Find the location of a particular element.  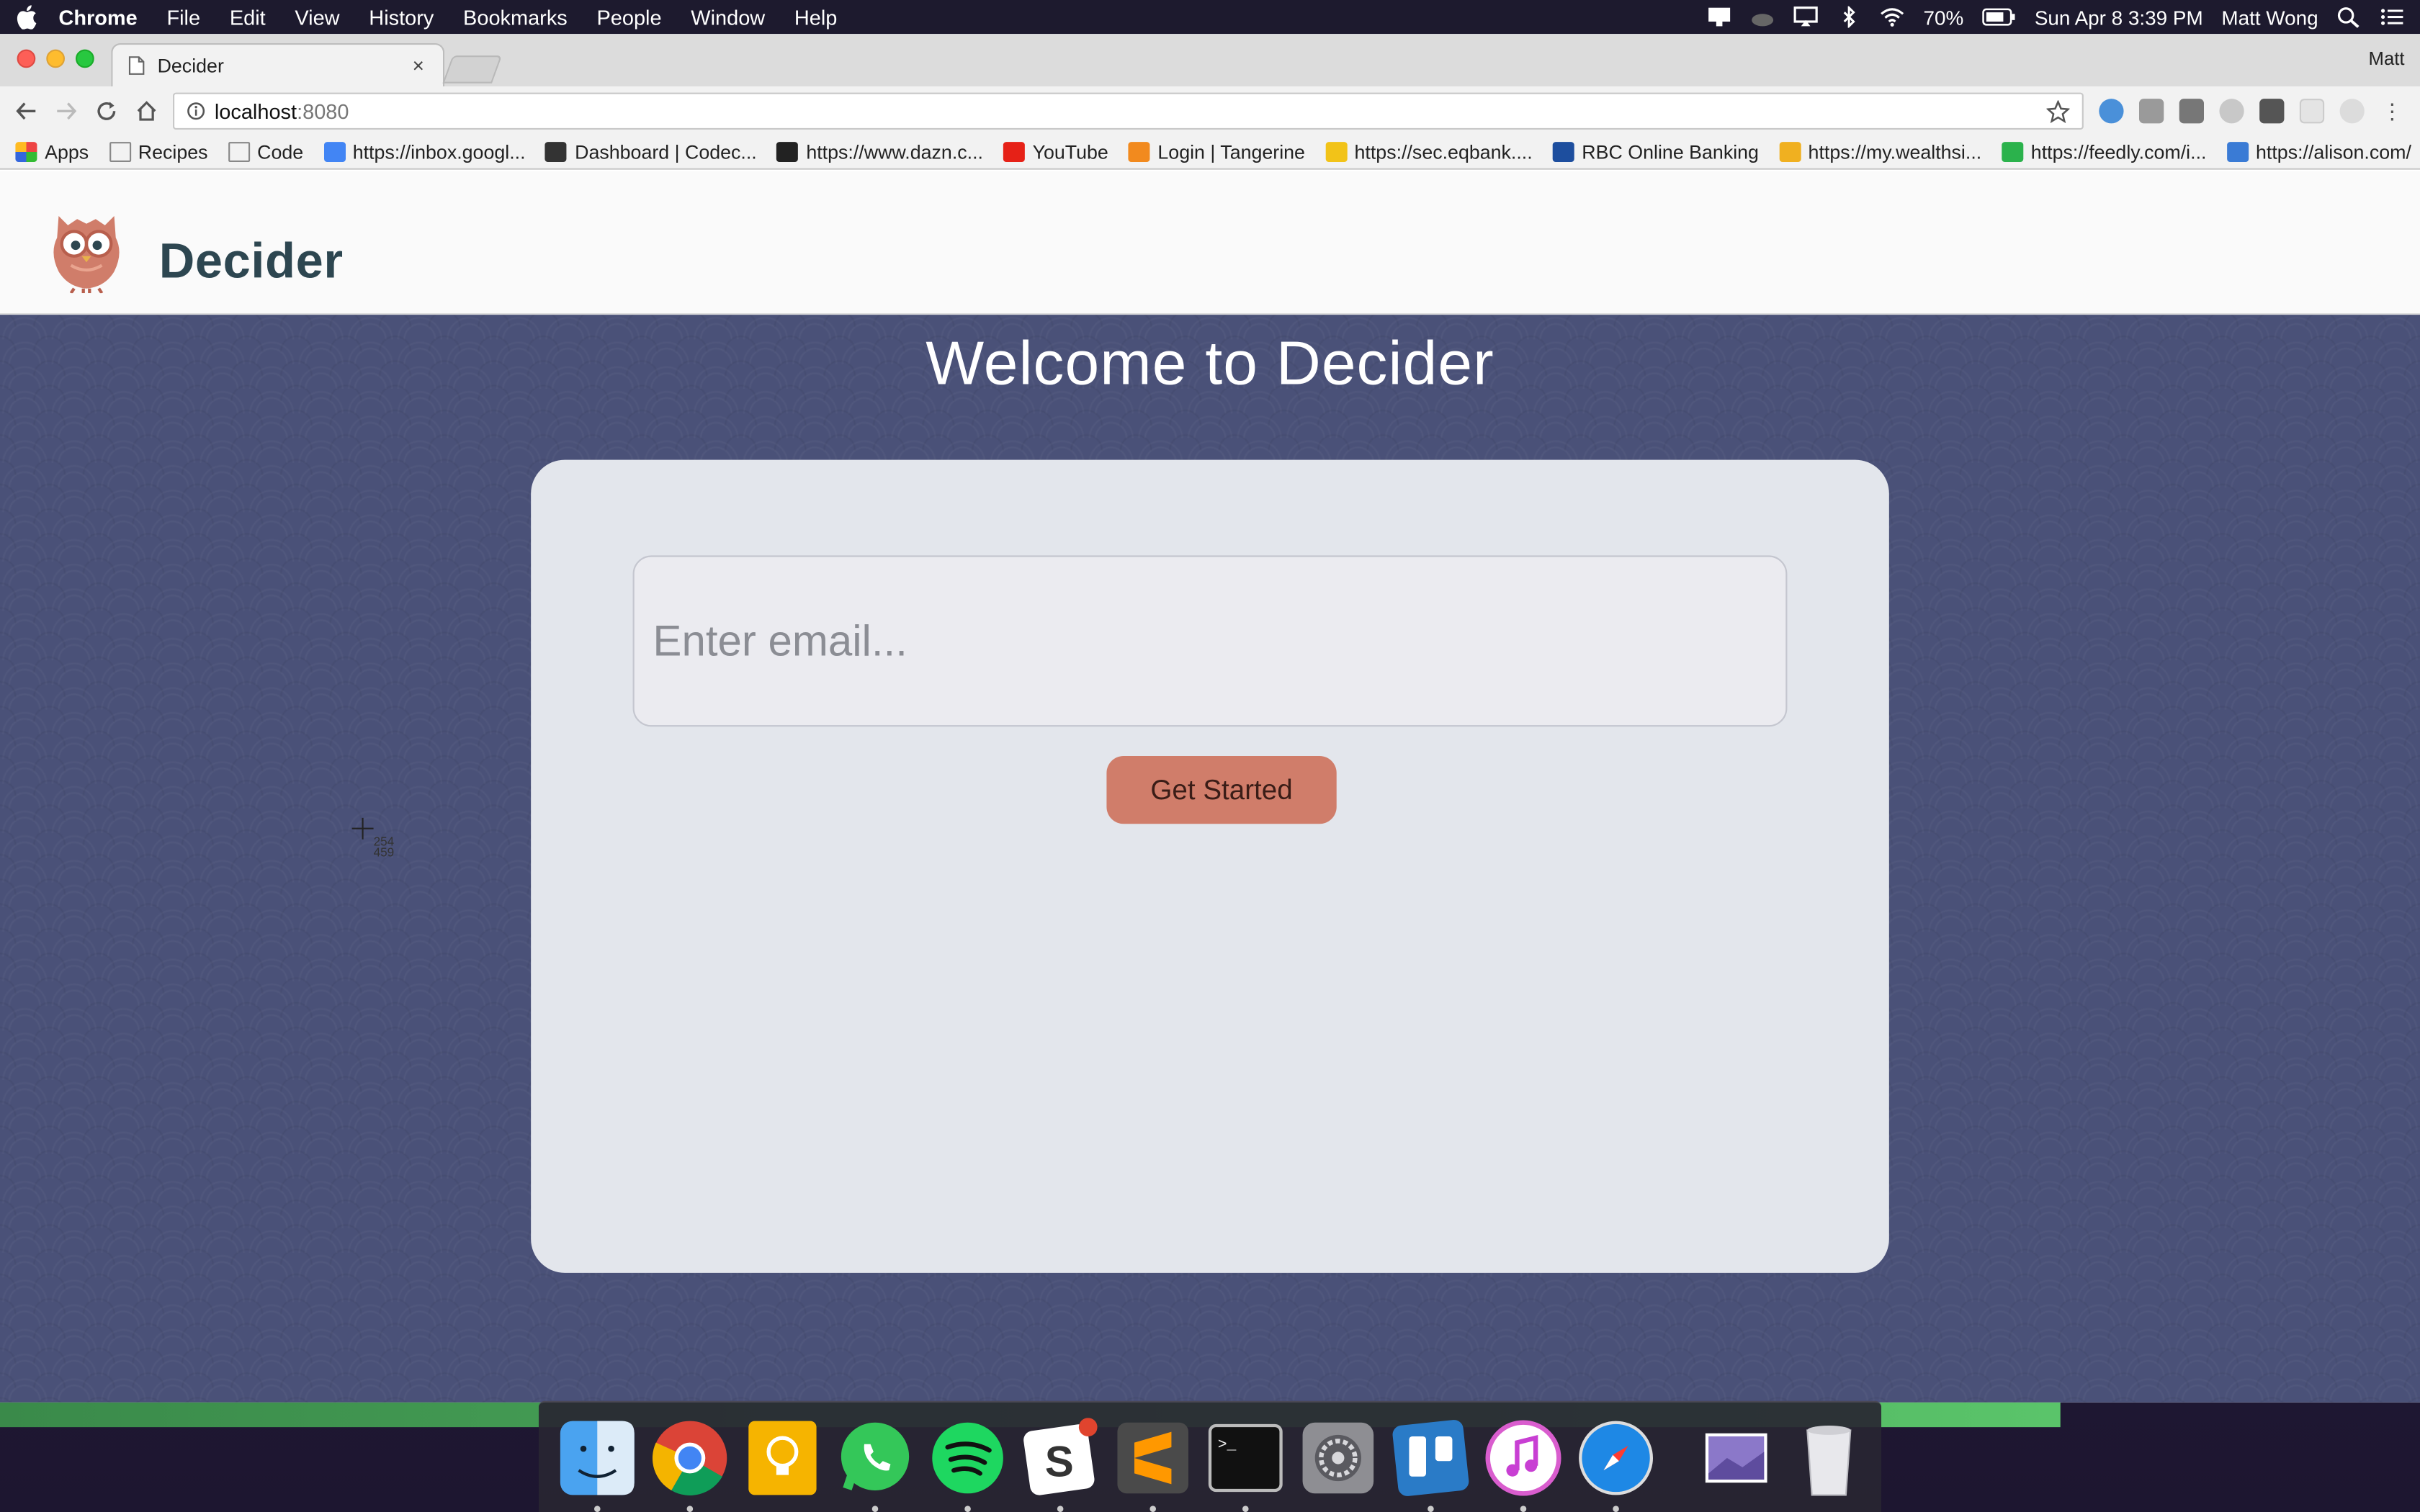

safari-icon is located at coordinates (1616, 1464).